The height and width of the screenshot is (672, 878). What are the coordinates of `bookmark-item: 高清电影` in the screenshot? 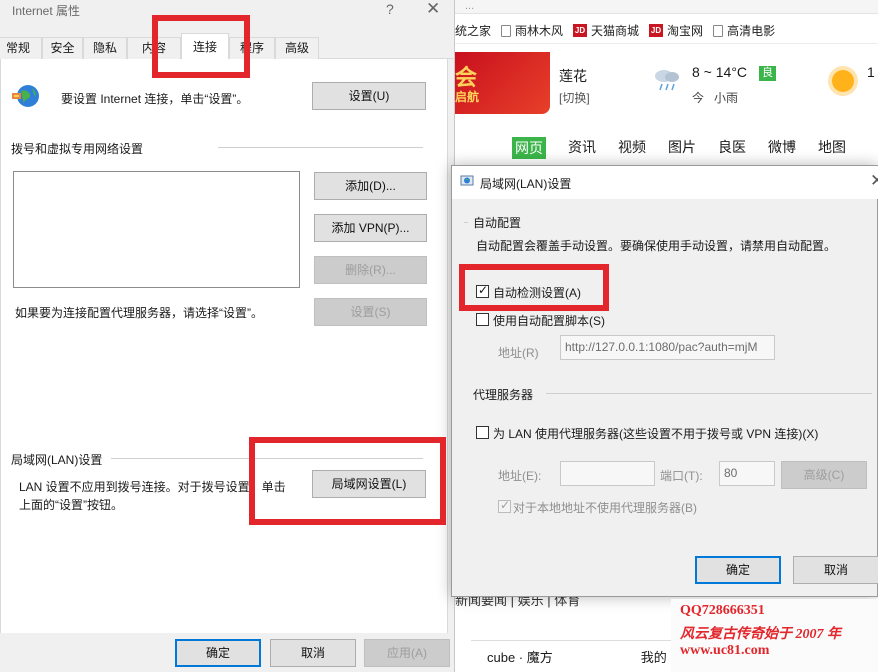 It's located at (744, 30).